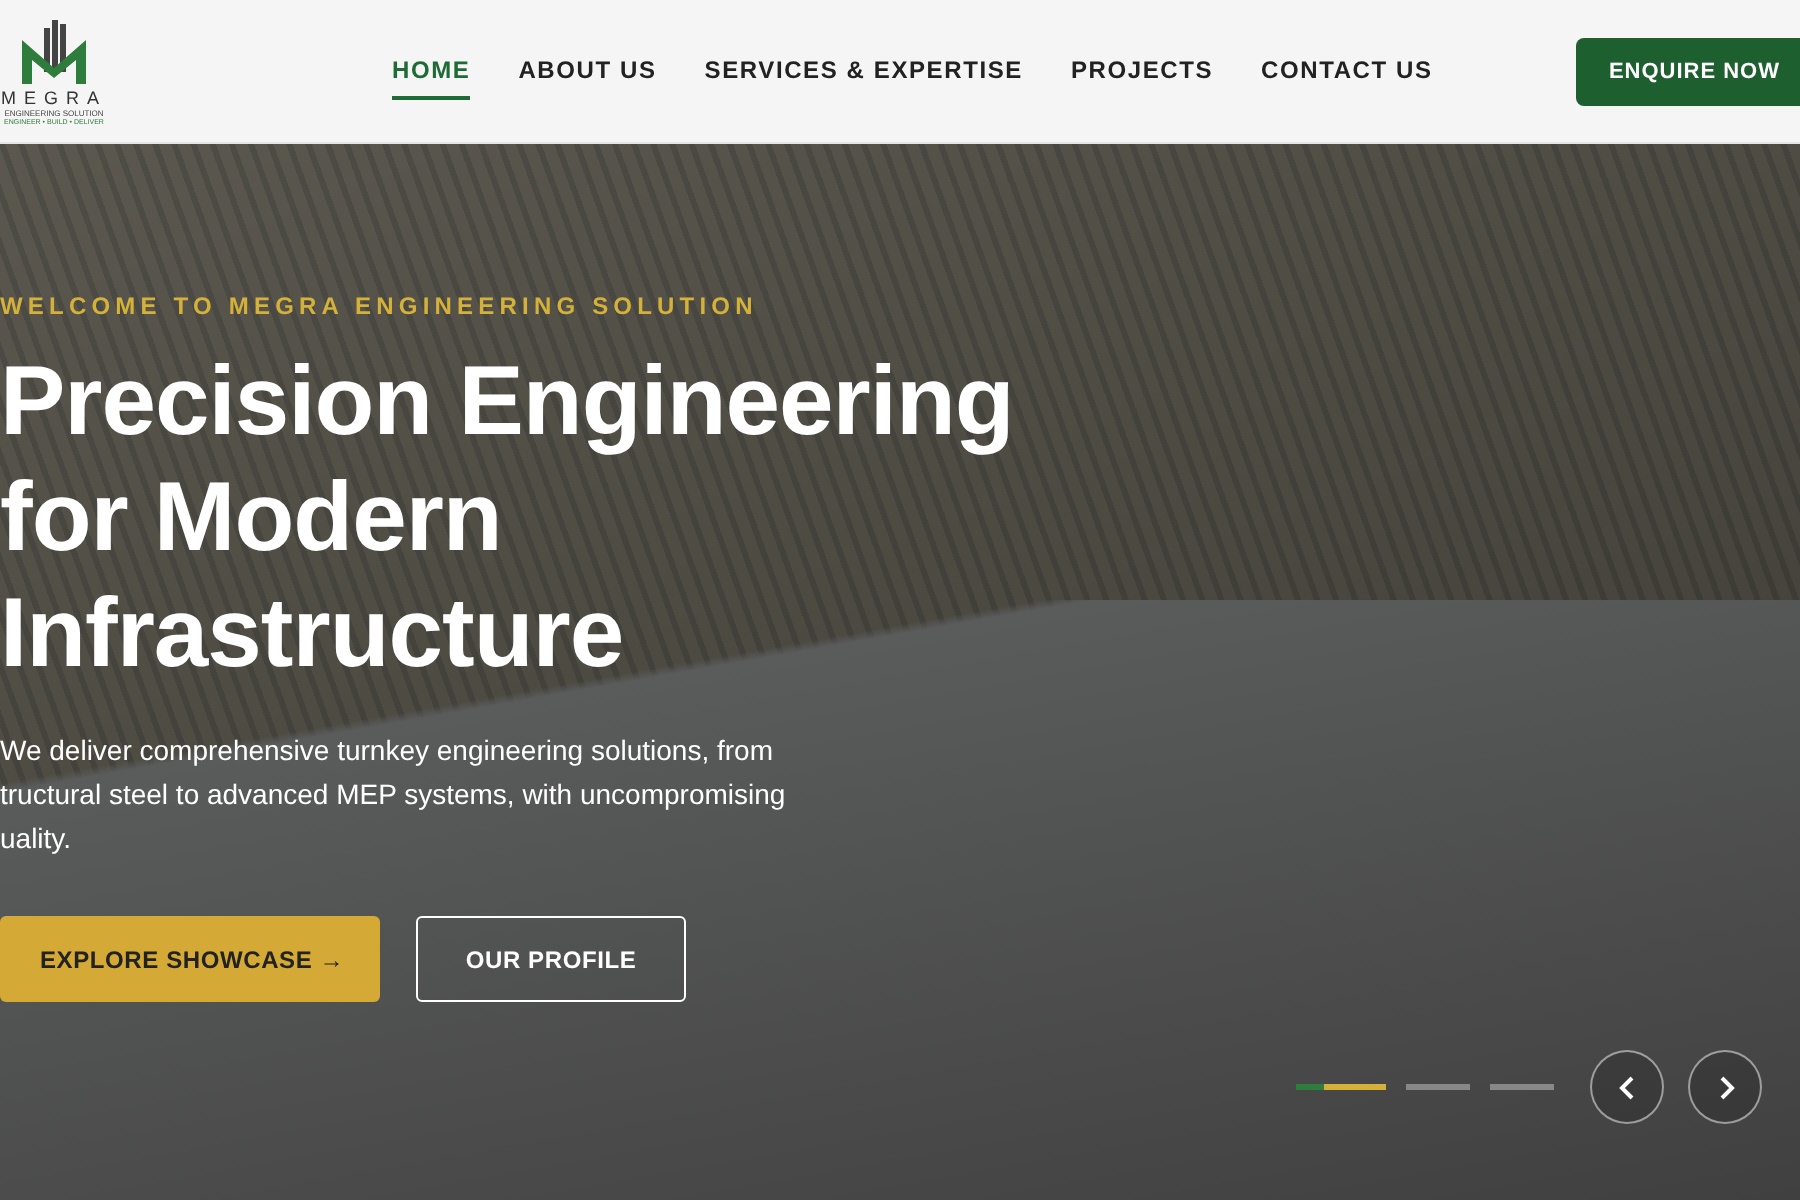  I want to click on slide-indicator, so click(1341, 1087).